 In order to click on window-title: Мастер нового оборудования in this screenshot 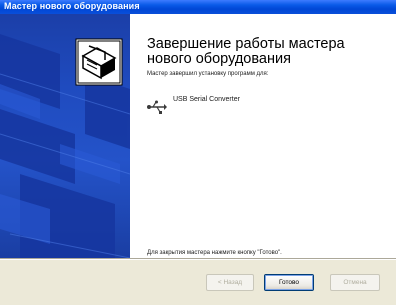, I will do `click(72, 6)`.